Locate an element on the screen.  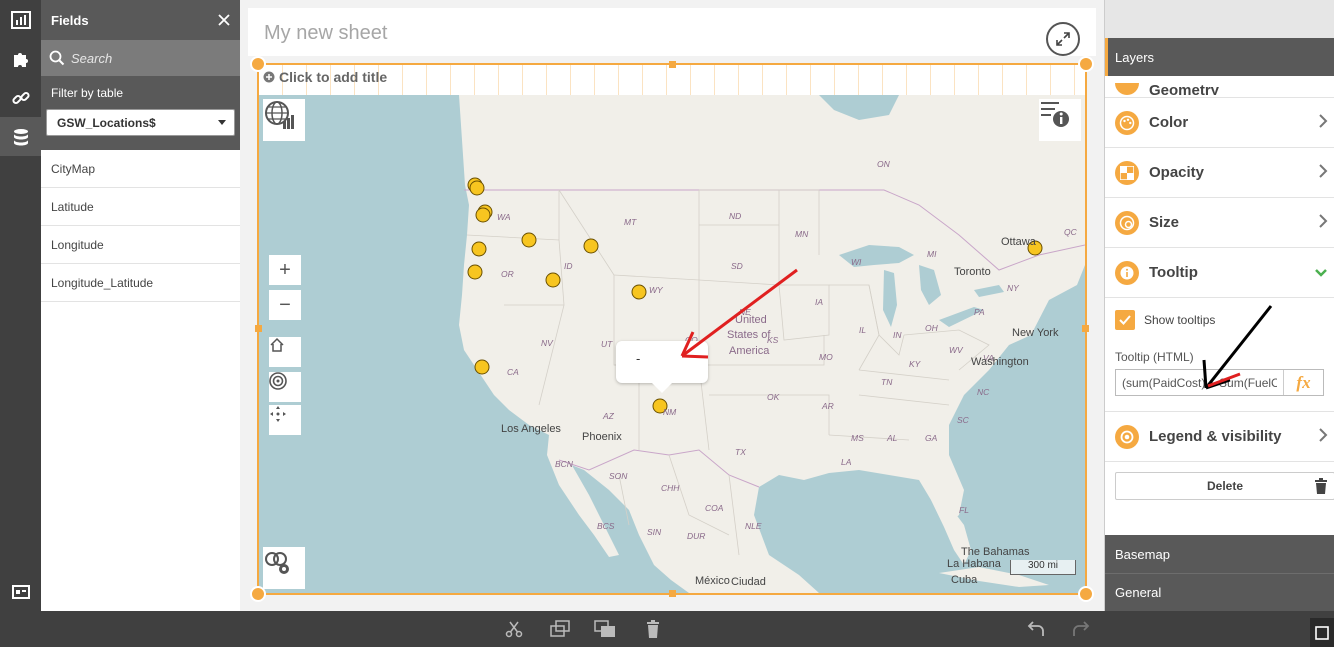
city-label: Ottawa is located at coordinates (1019, 242).